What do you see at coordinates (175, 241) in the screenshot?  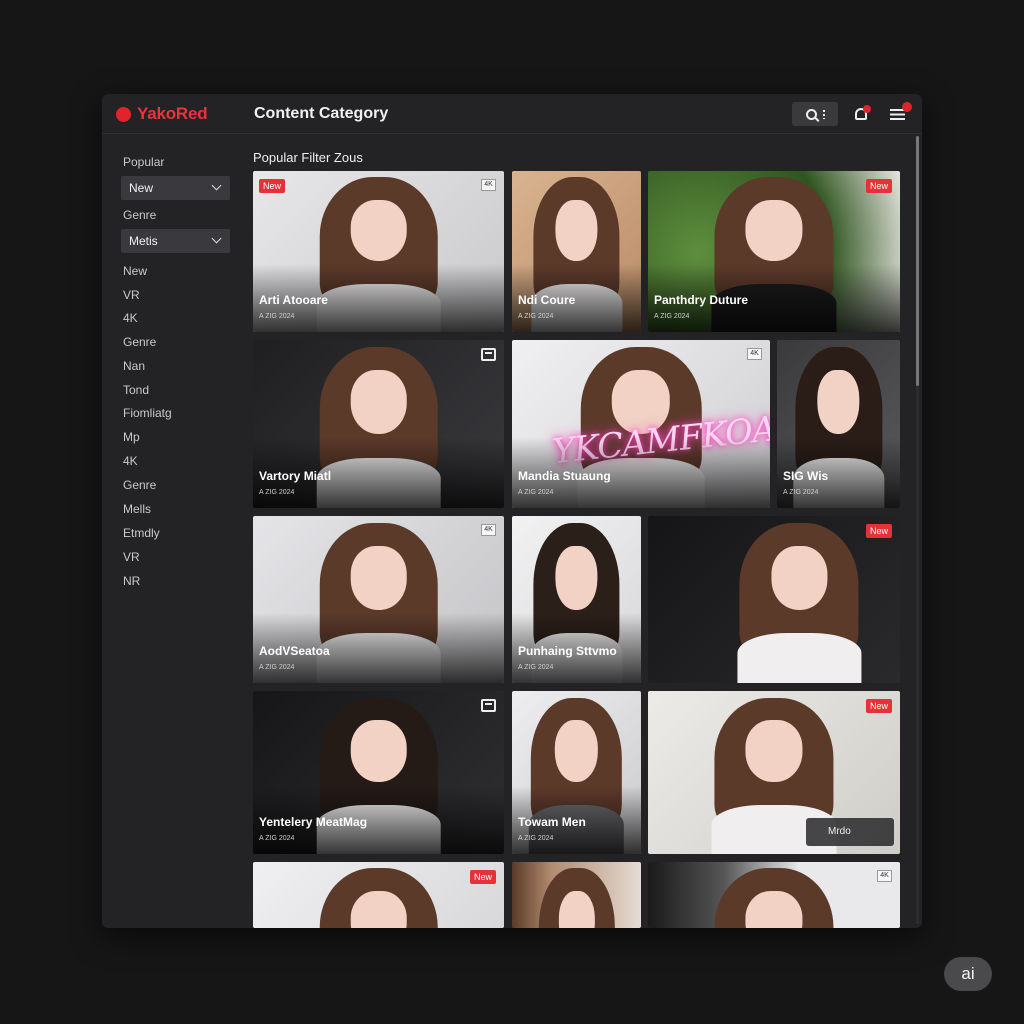 I see `genre-select: Metis` at bounding box center [175, 241].